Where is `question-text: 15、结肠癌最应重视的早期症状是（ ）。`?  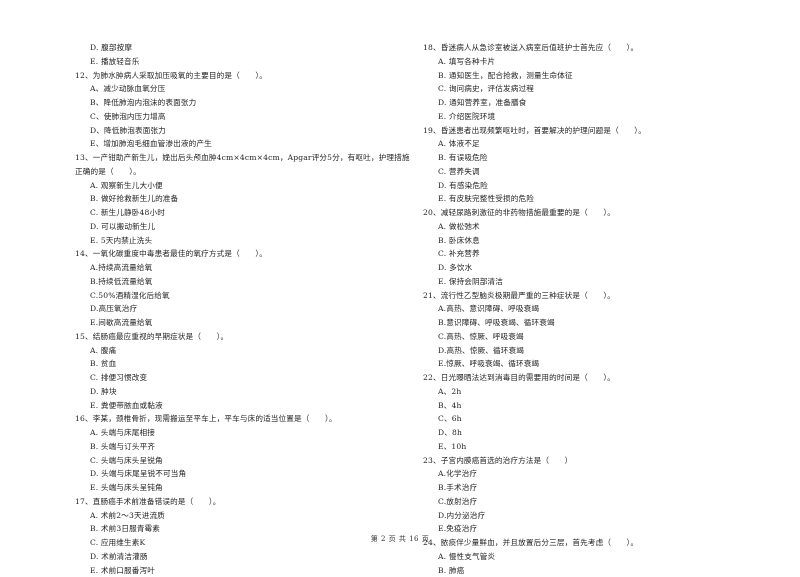 question-text: 15、结肠癌最应重视的早期症状是（ ）。 is located at coordinates (247, 337).